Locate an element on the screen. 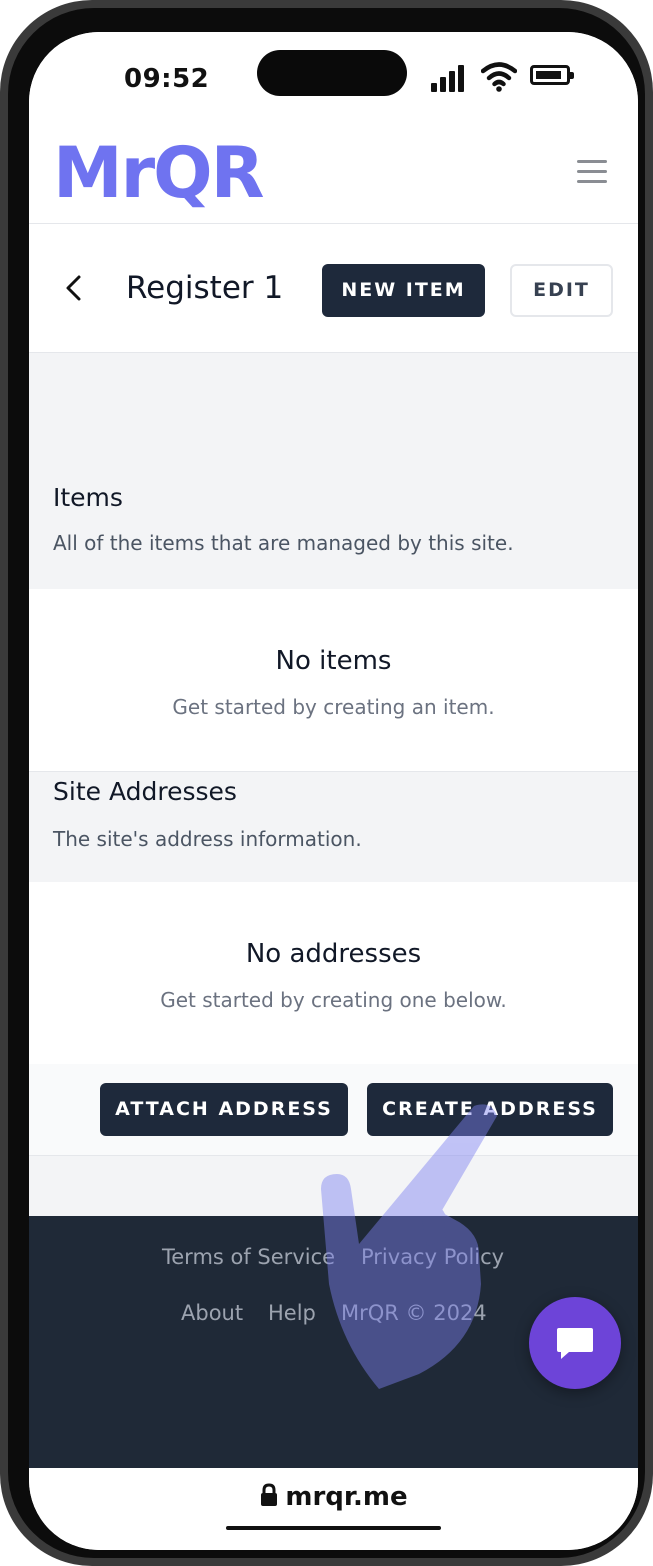 This screenshot has height=1566, width=653. addresses-section-title: Site Addresses is located at coordinates (145, 791).